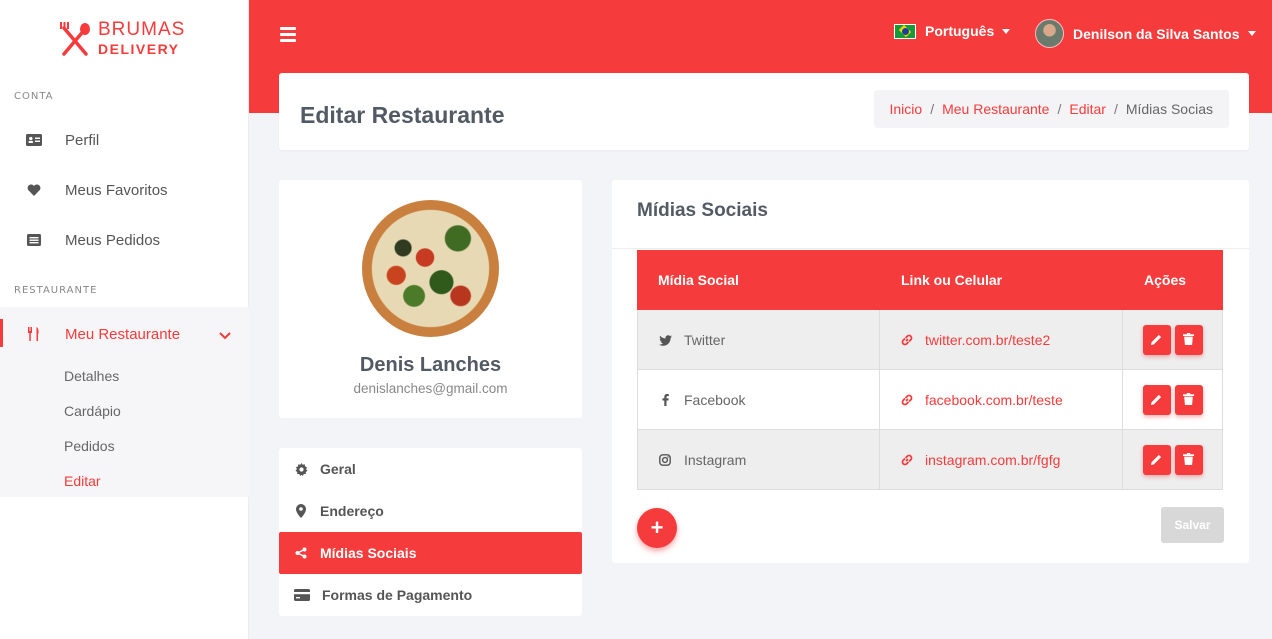  What do you see at coordinates (34, 190) in the screenshot?
I see `heart-icon` at bounding box center [34, 190].